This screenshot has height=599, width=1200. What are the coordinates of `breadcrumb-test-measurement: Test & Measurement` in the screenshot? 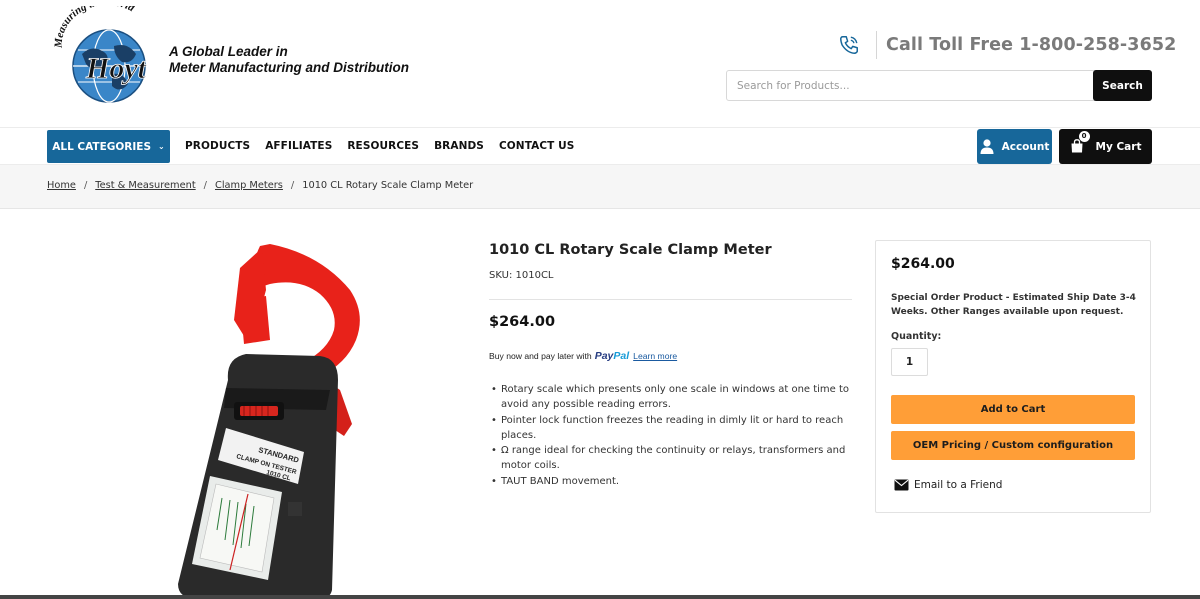 It's located at (145, 185).